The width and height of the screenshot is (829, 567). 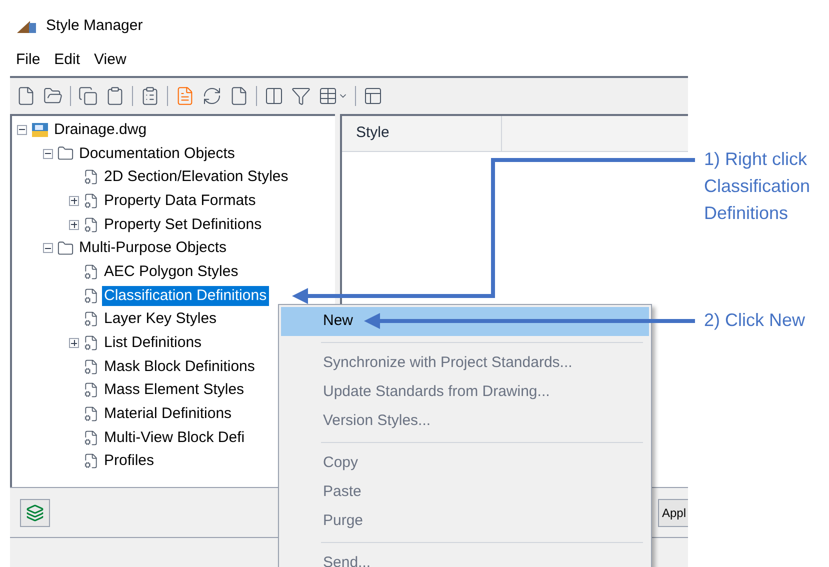 What do you see at coordinates (157, 154) in the screenshot?
I see `tree-item: Documentation Objects` at bounding box center [157, 154].